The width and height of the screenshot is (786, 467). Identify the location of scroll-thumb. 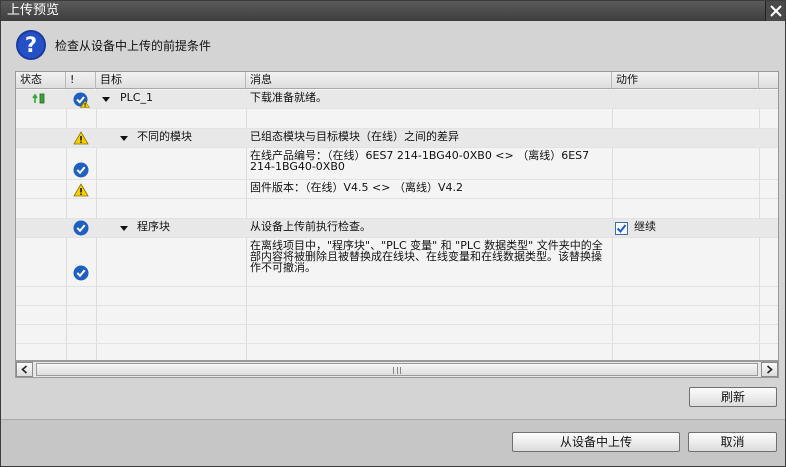
(397, 369).